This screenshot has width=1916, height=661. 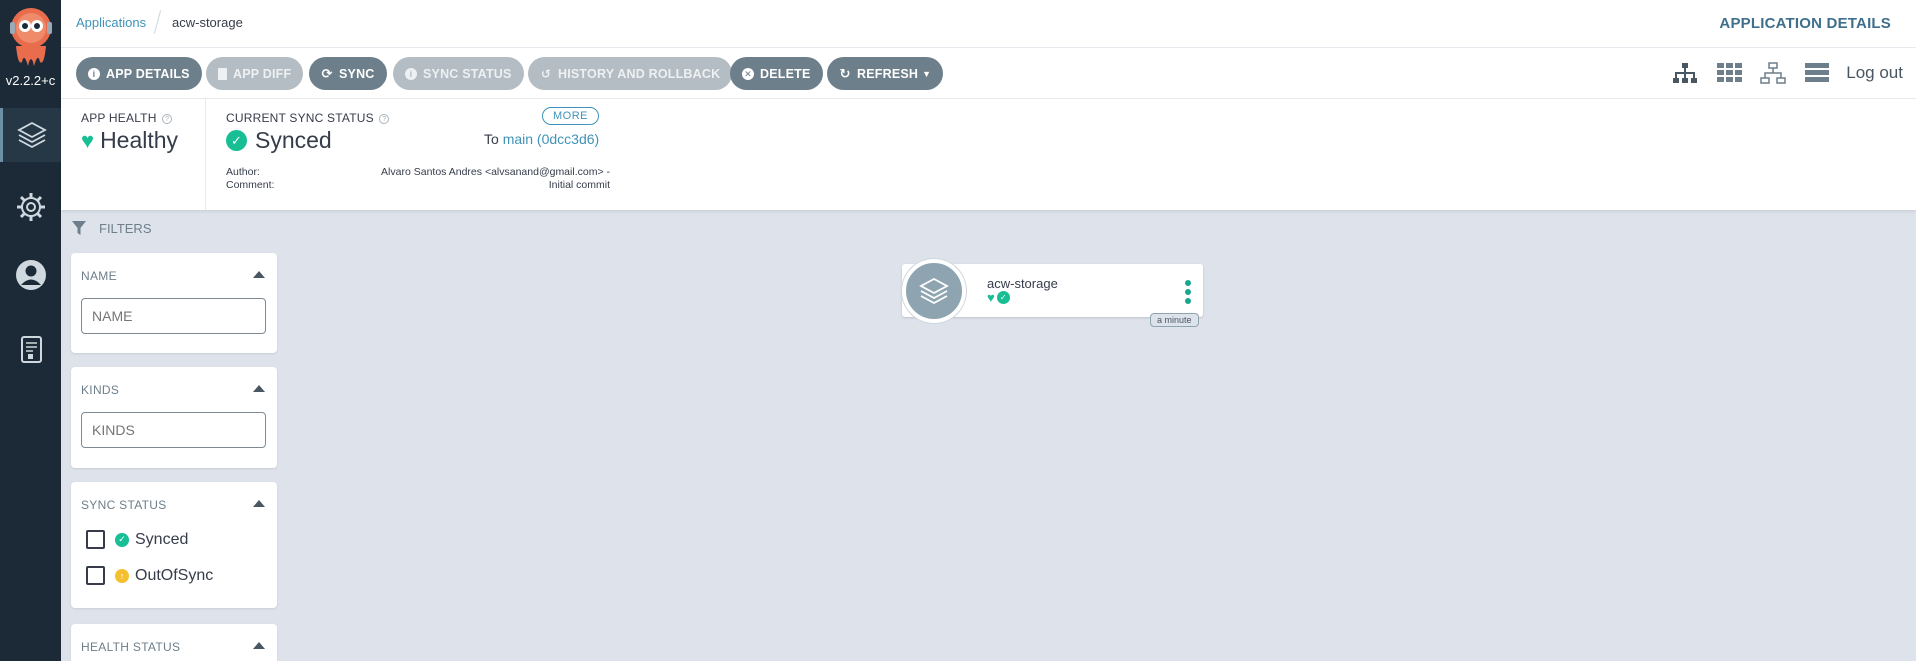 What do you see at coordinates (122, 575) in the screenshot?
I see `arrow-up-circle-icon: ↑` at bounding box center [122, 575].